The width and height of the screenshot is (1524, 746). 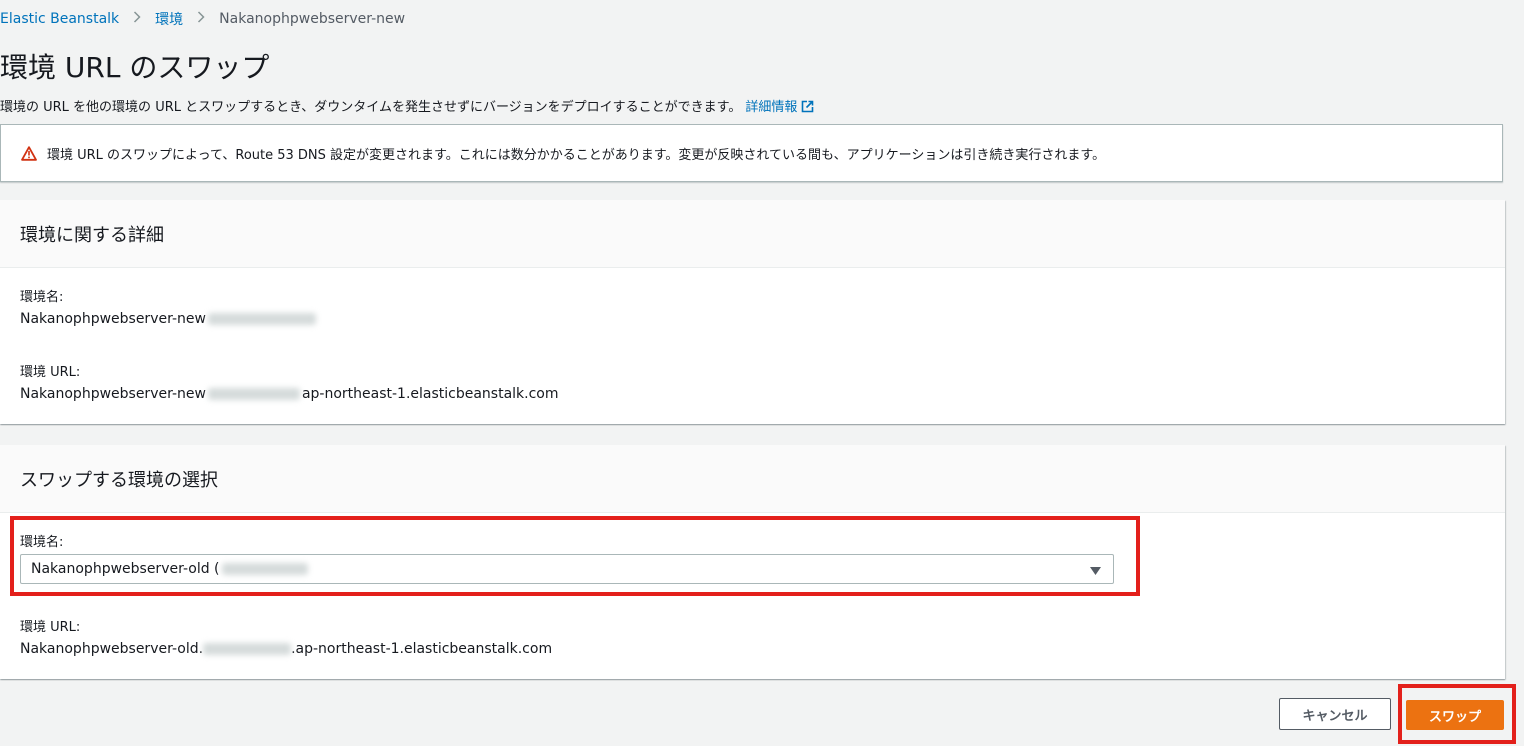 I want to click on environment-url-prefix: Nakanophpwebserver-new, so click(x=113, y=394).